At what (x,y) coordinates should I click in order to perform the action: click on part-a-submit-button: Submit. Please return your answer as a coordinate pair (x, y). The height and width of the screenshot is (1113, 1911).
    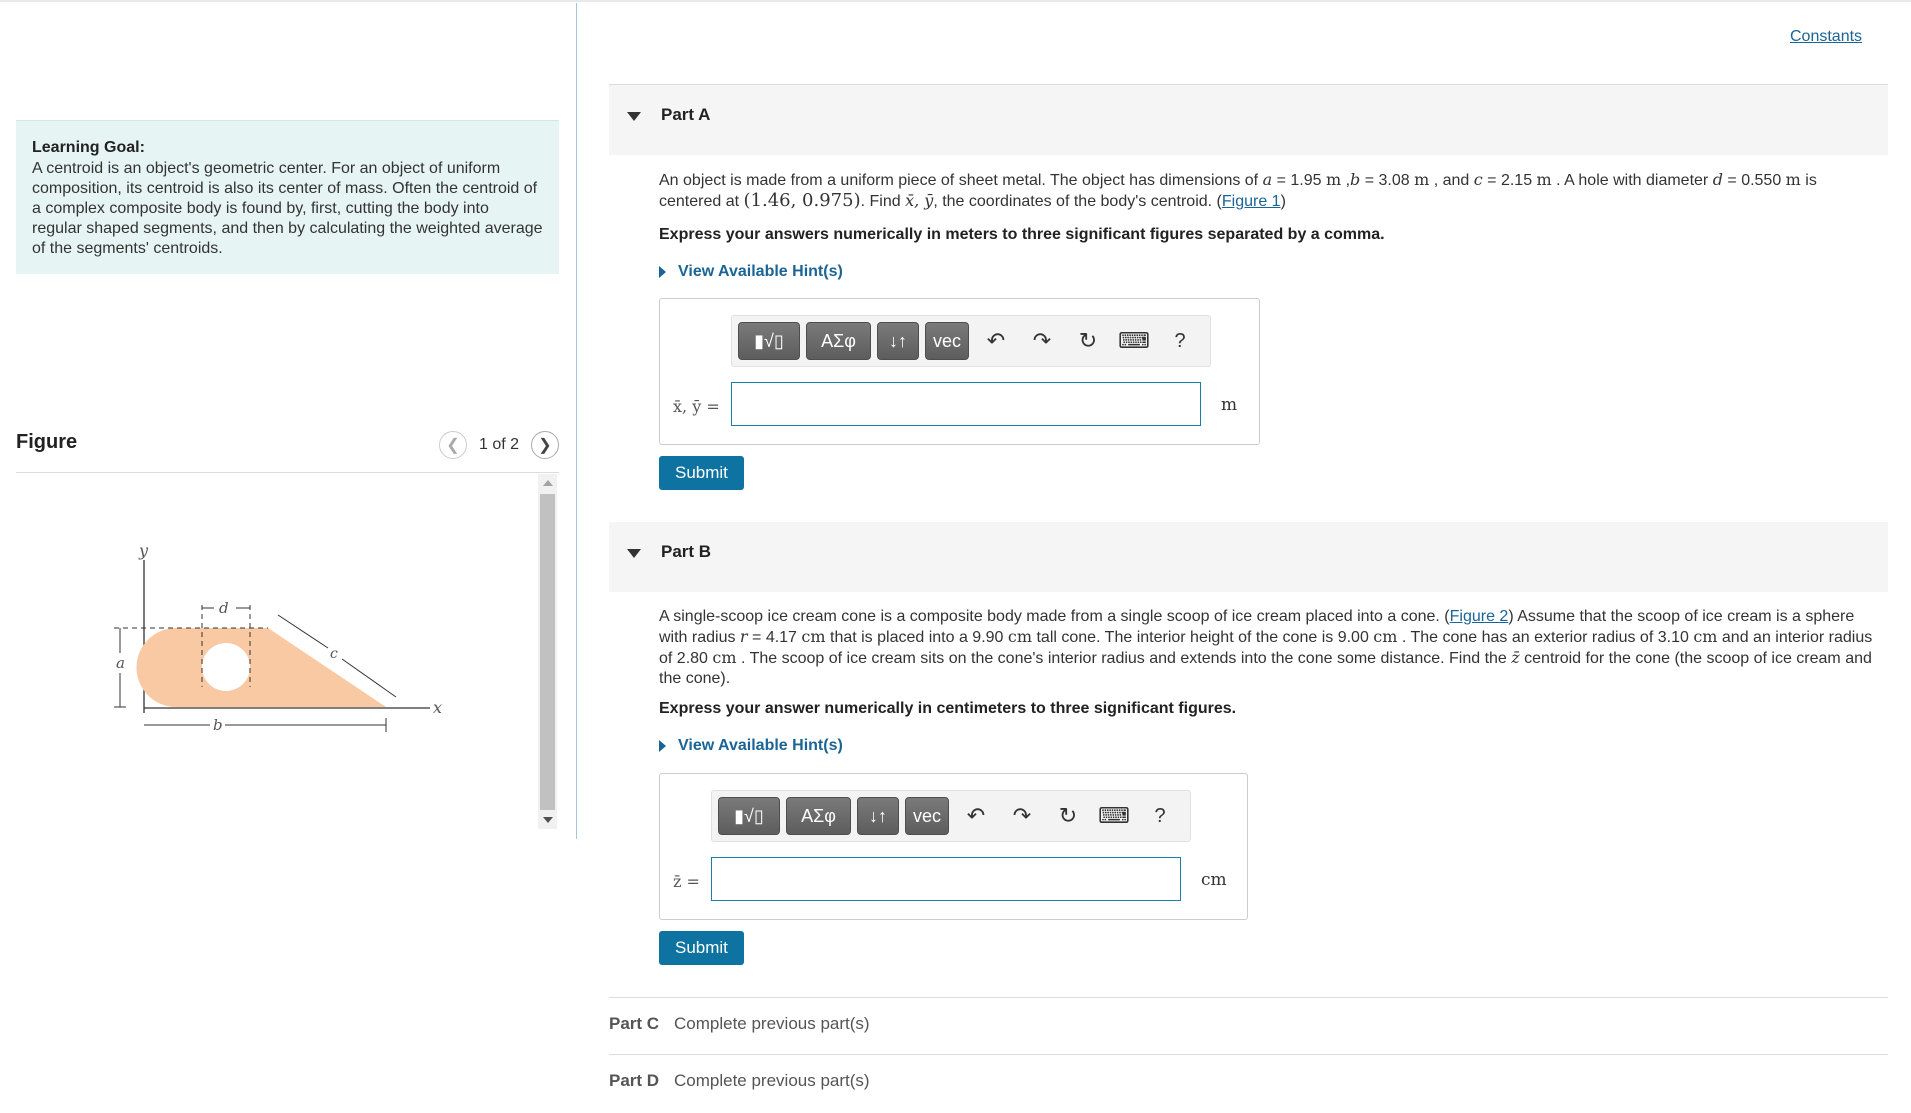
    Looking at the image, I should click on (701, 473).